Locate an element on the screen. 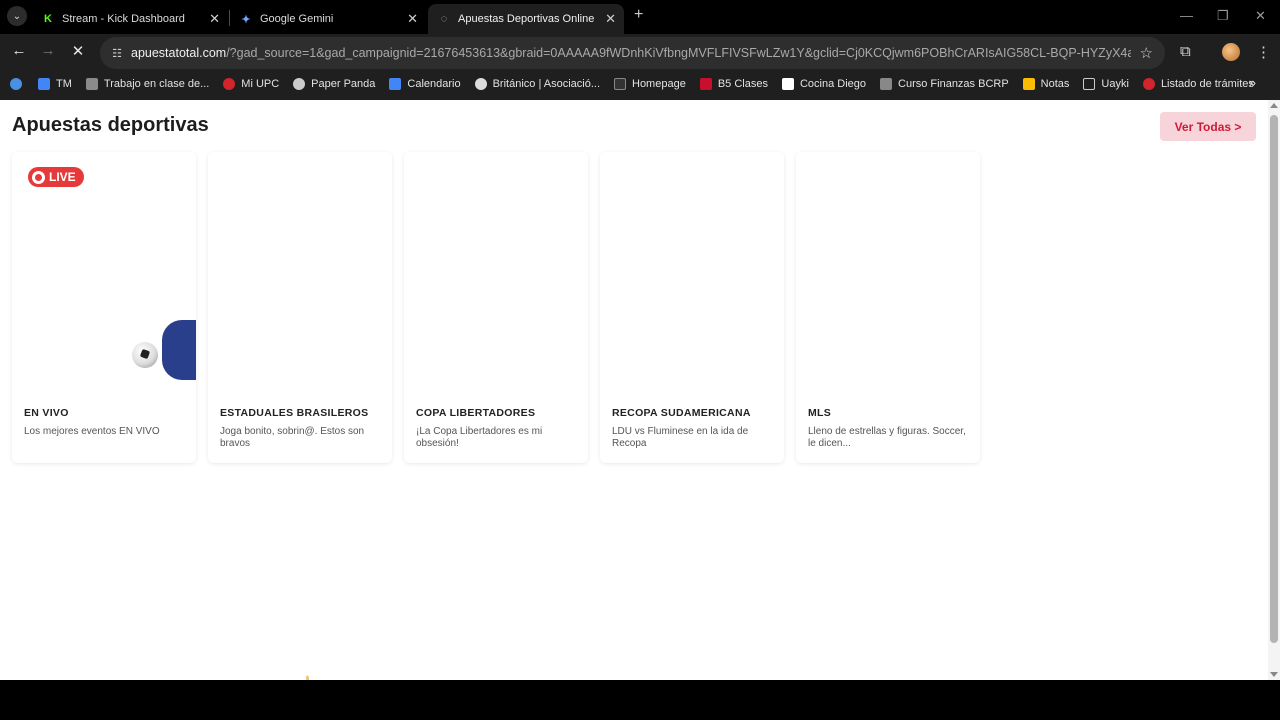  soccer-ball-icon is located at coordinates (145, 355).